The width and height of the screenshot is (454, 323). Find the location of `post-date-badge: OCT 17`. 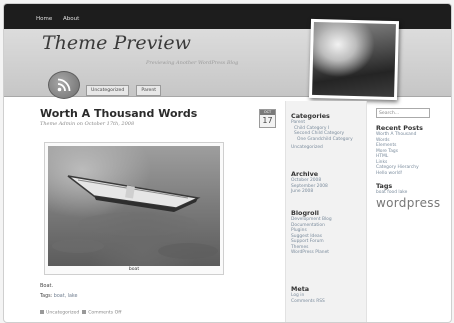

post-date-badge: OCT 17 is located at coordinates (267, 118).